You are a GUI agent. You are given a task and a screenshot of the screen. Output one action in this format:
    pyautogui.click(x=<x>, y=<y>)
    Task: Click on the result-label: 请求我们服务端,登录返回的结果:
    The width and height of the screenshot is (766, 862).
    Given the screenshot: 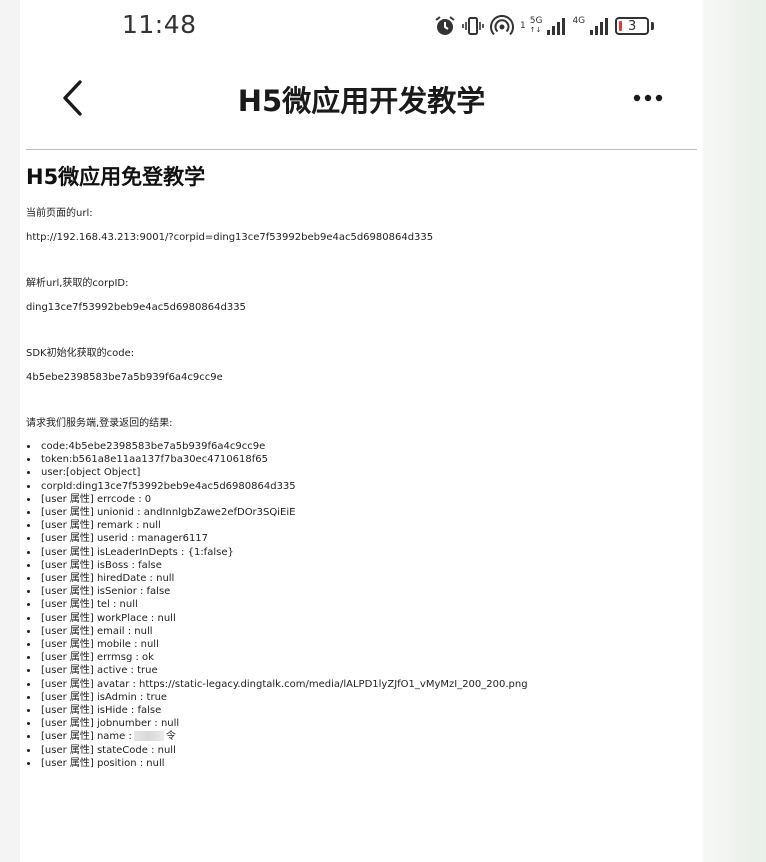 What is the action you would take?
    pyautogui.click(x=99, y=423)
    